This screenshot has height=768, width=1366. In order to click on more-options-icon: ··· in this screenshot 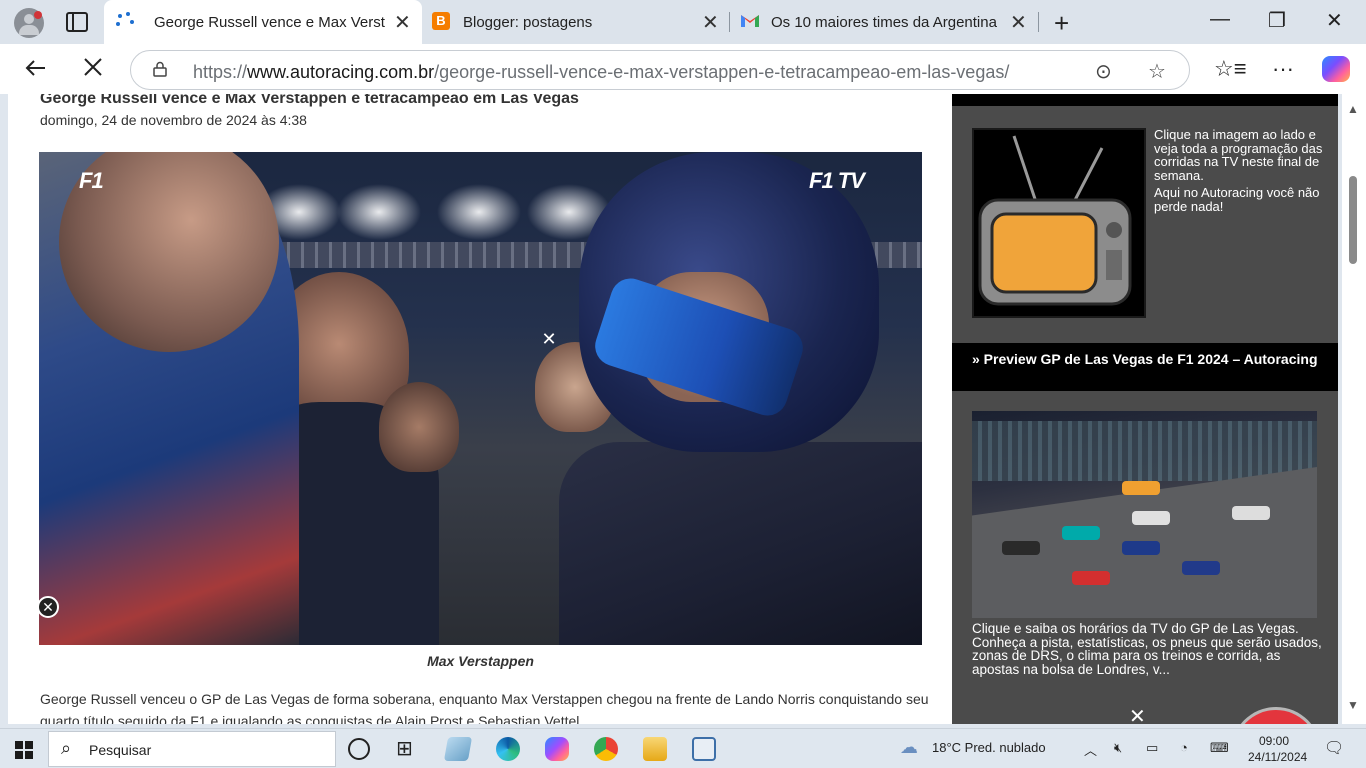, I will do `click(1283, 69)`.